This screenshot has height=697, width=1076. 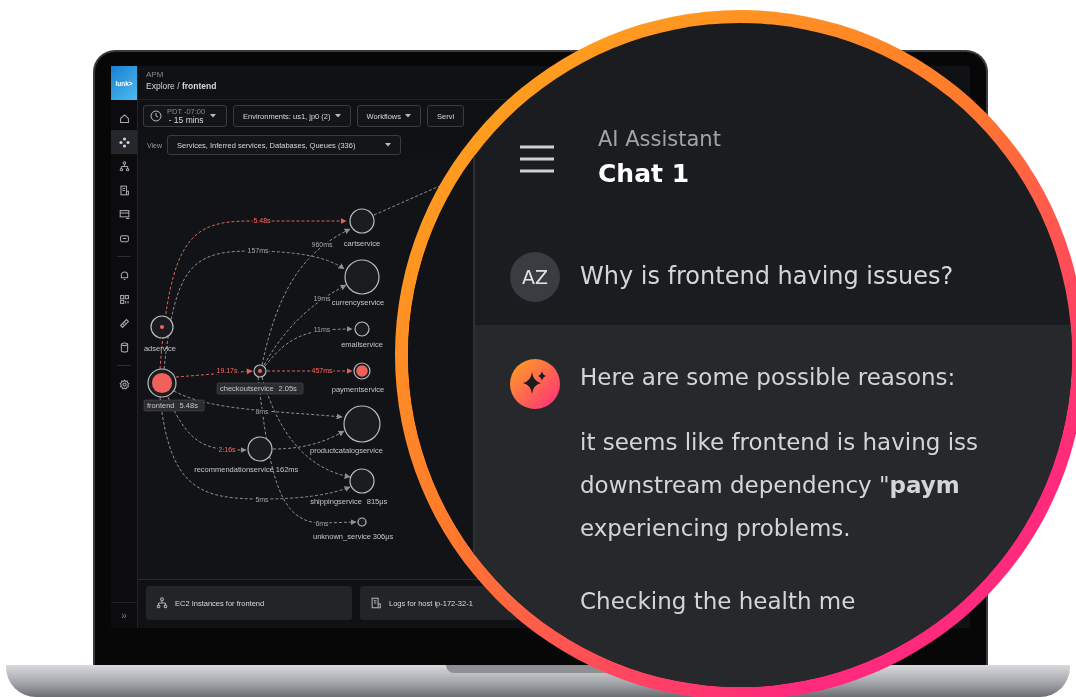 What do you see at coordinates (182, 86) in the screenshot?
I see `breadcrumb: Explore / frontend` at bounding box center [182, 86].